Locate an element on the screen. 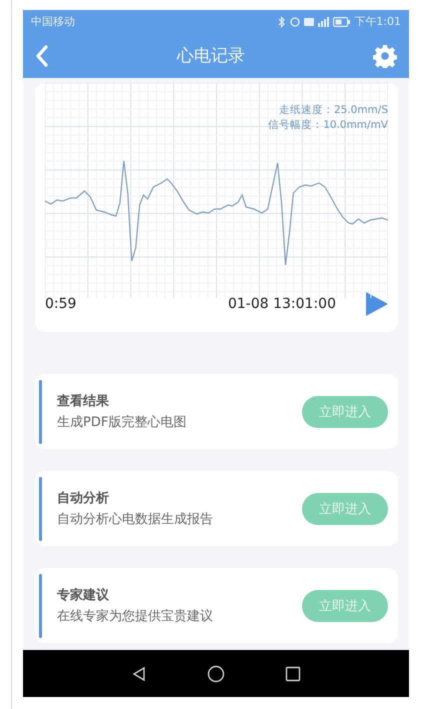  action-description: 自动分析心电数据生成报告 is located at coordinates (135, 519).